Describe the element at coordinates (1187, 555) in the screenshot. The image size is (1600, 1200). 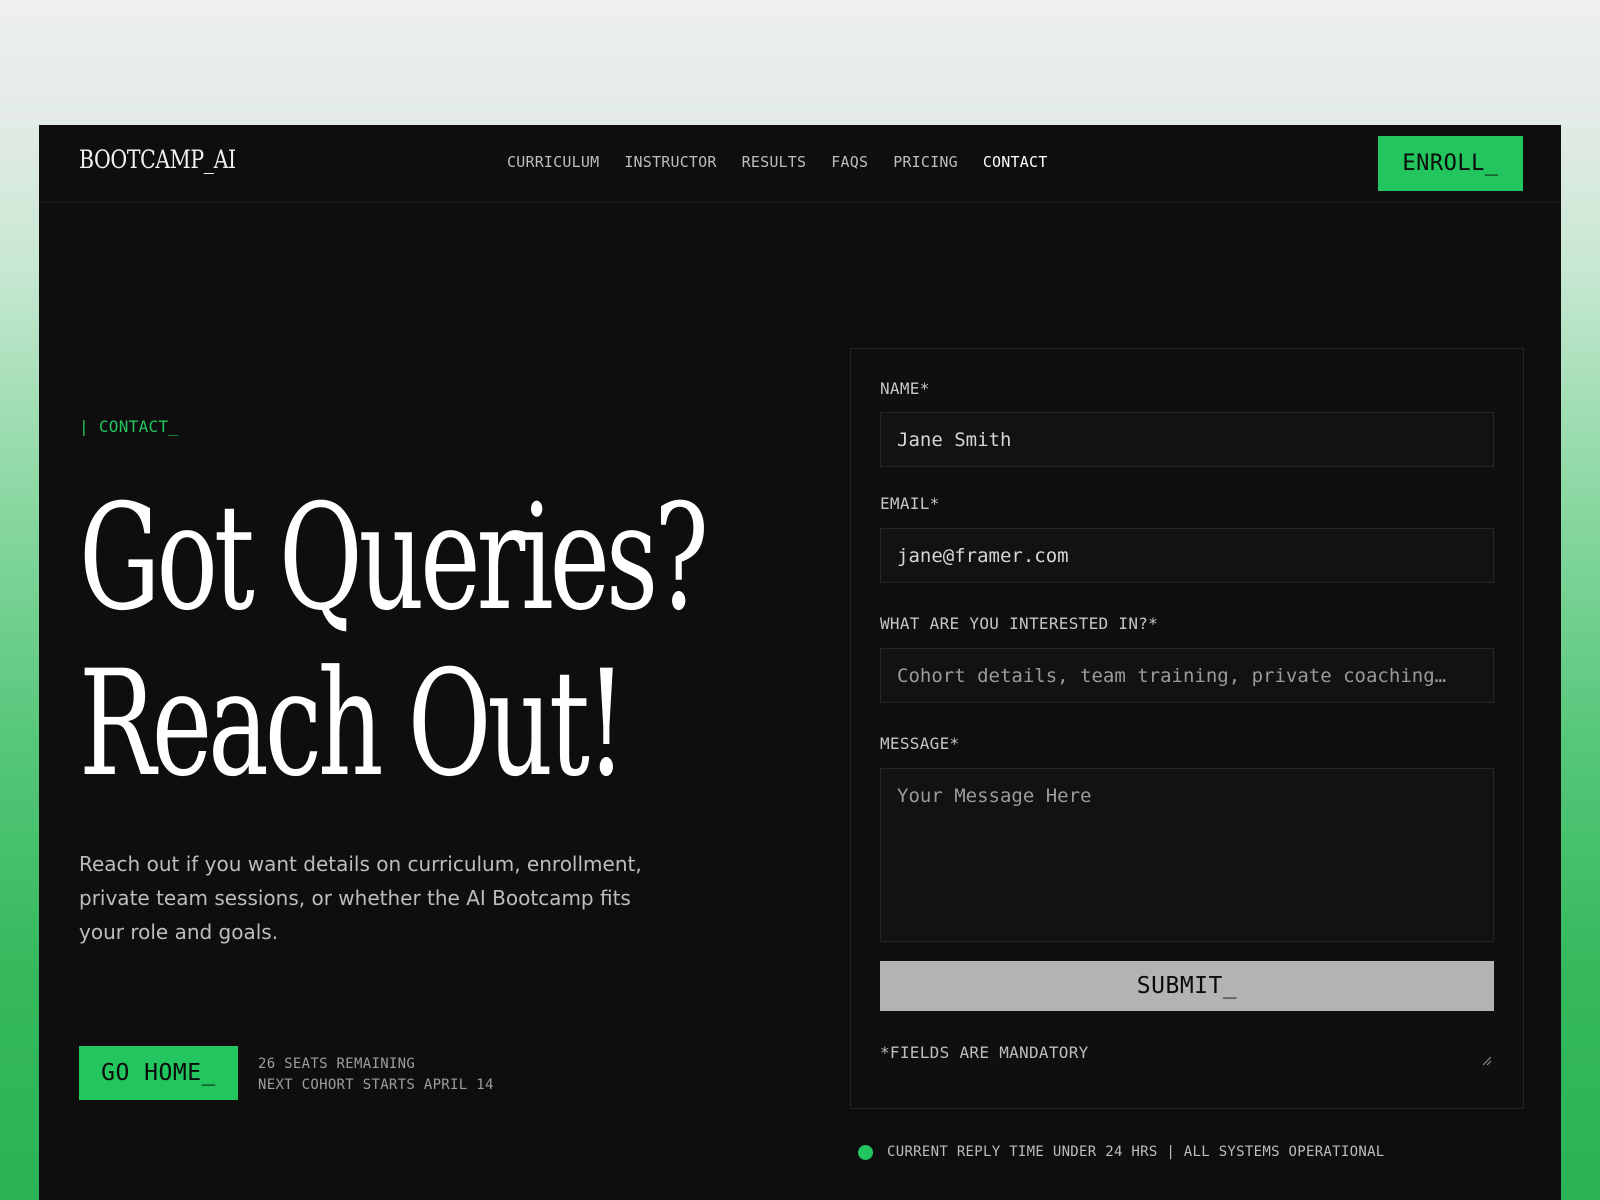
I see `email-field` at that location.